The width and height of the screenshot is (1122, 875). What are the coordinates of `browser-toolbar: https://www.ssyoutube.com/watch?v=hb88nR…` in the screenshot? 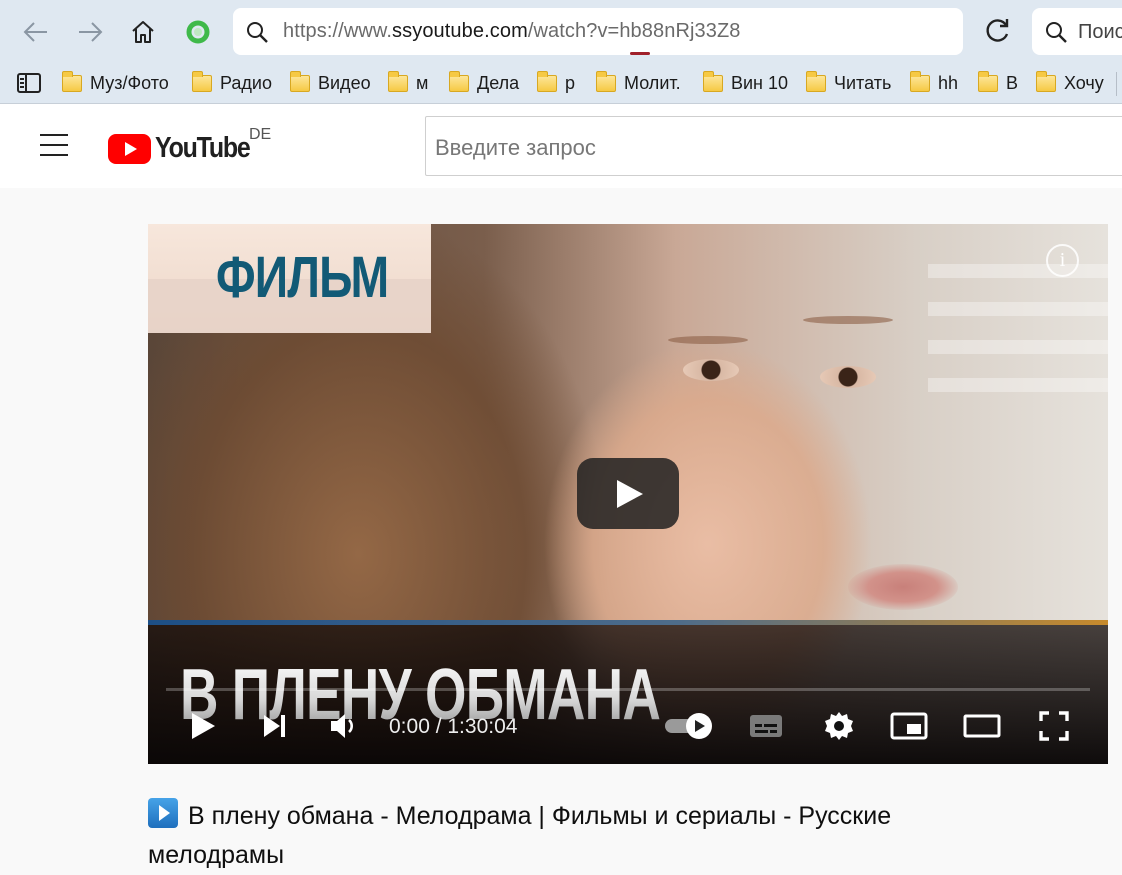 It's located at (561, 52).